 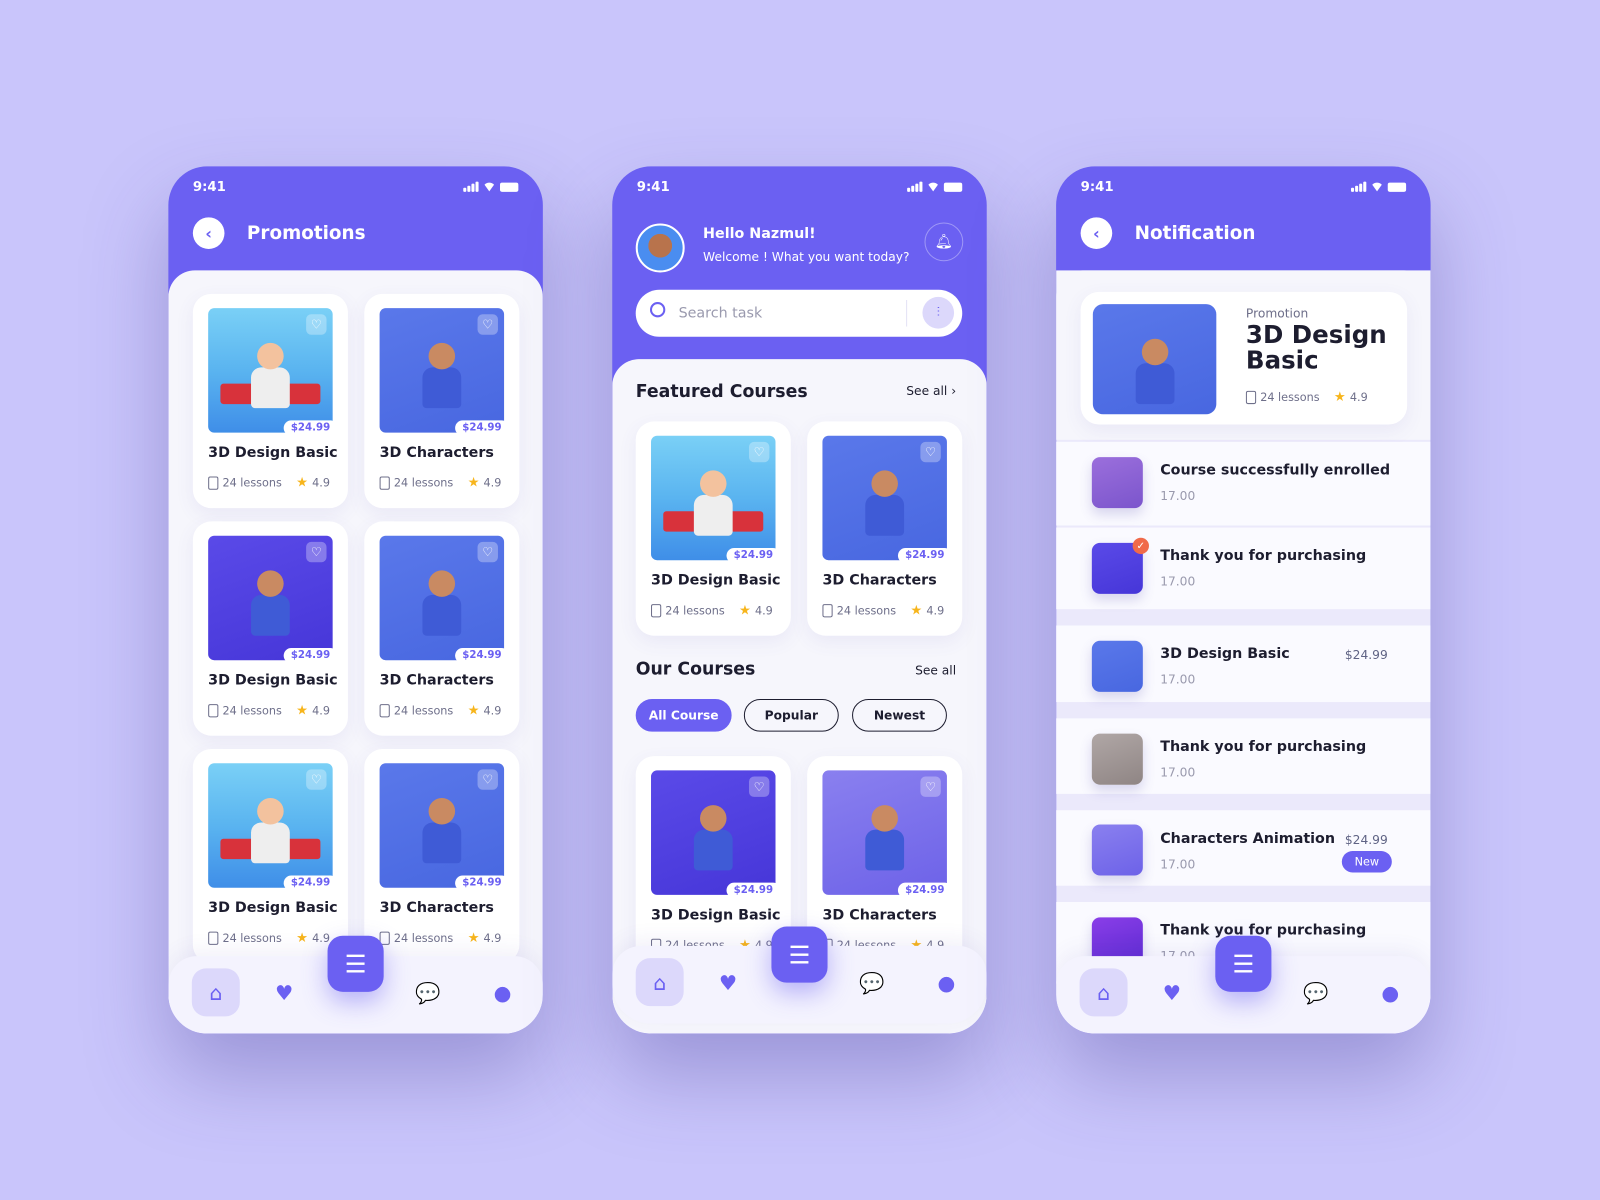 What do you see at coordinates (938, 312) in the screenshot?
I see `filter-icon: ⫶` at bounding box center [938, 312].